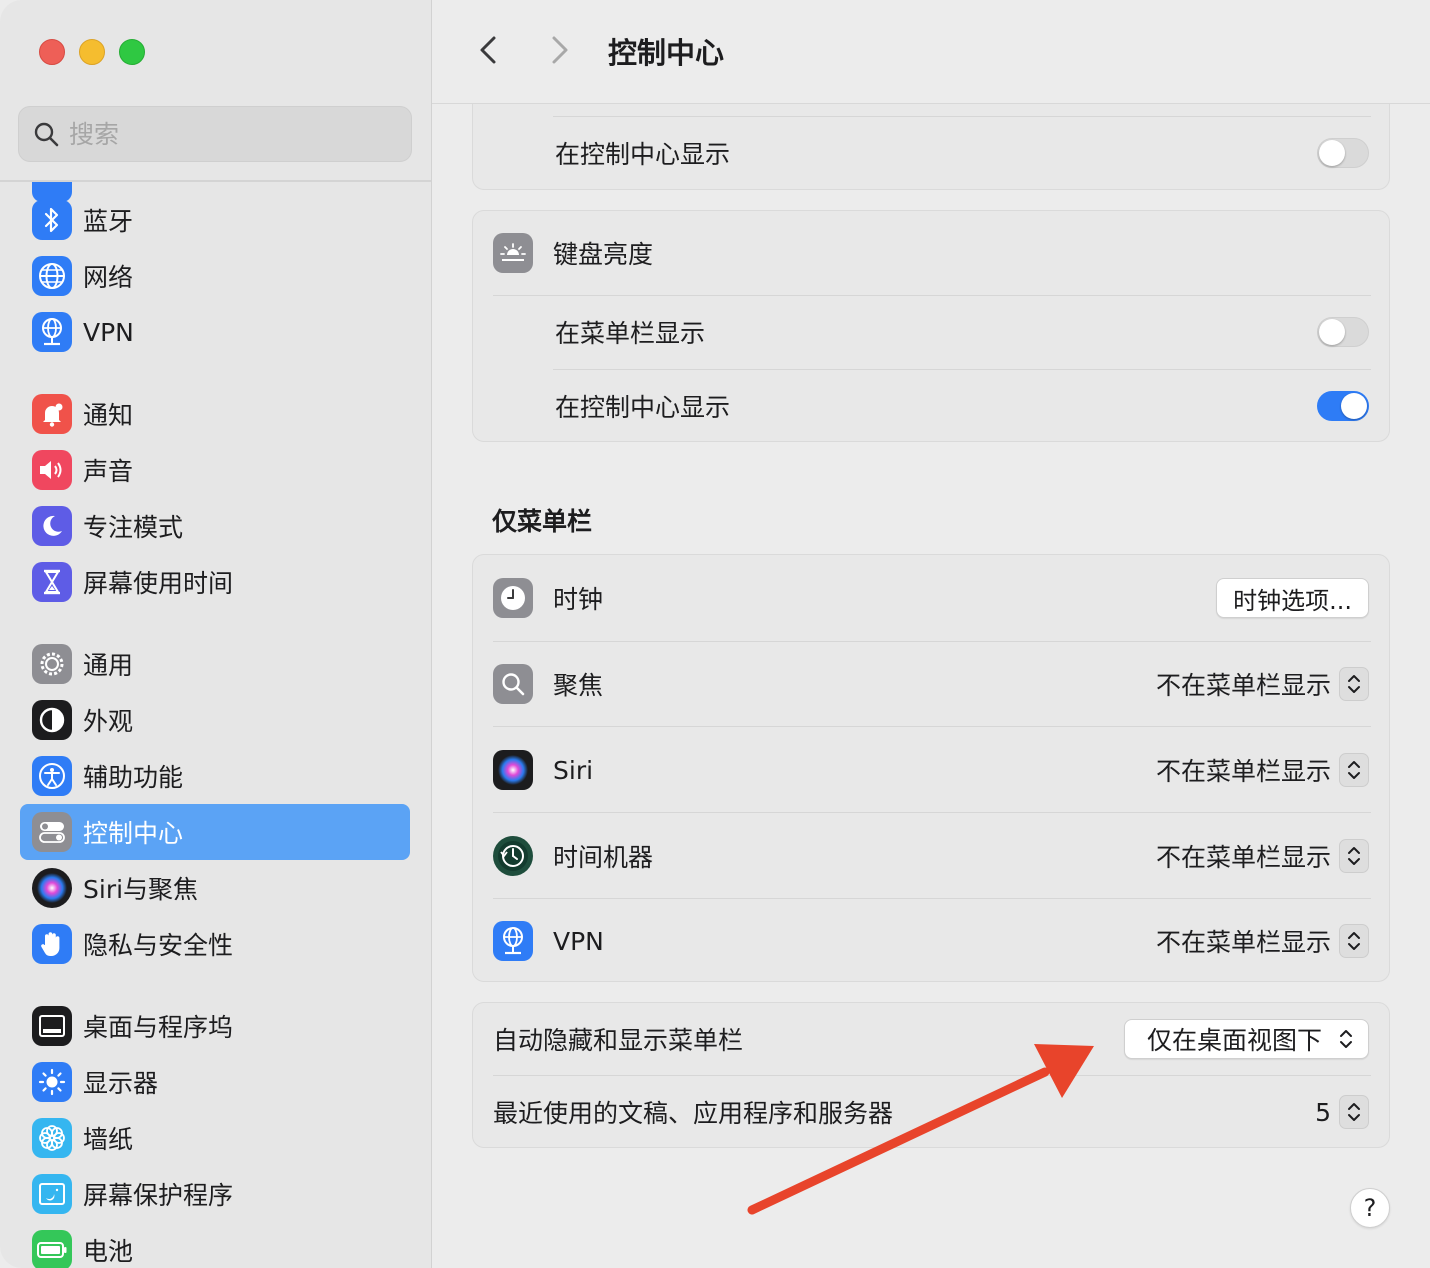  What do you see at coordinates (52, 664) in the screenshot?
I see `gear-icon` at bounding box center [52, 664].